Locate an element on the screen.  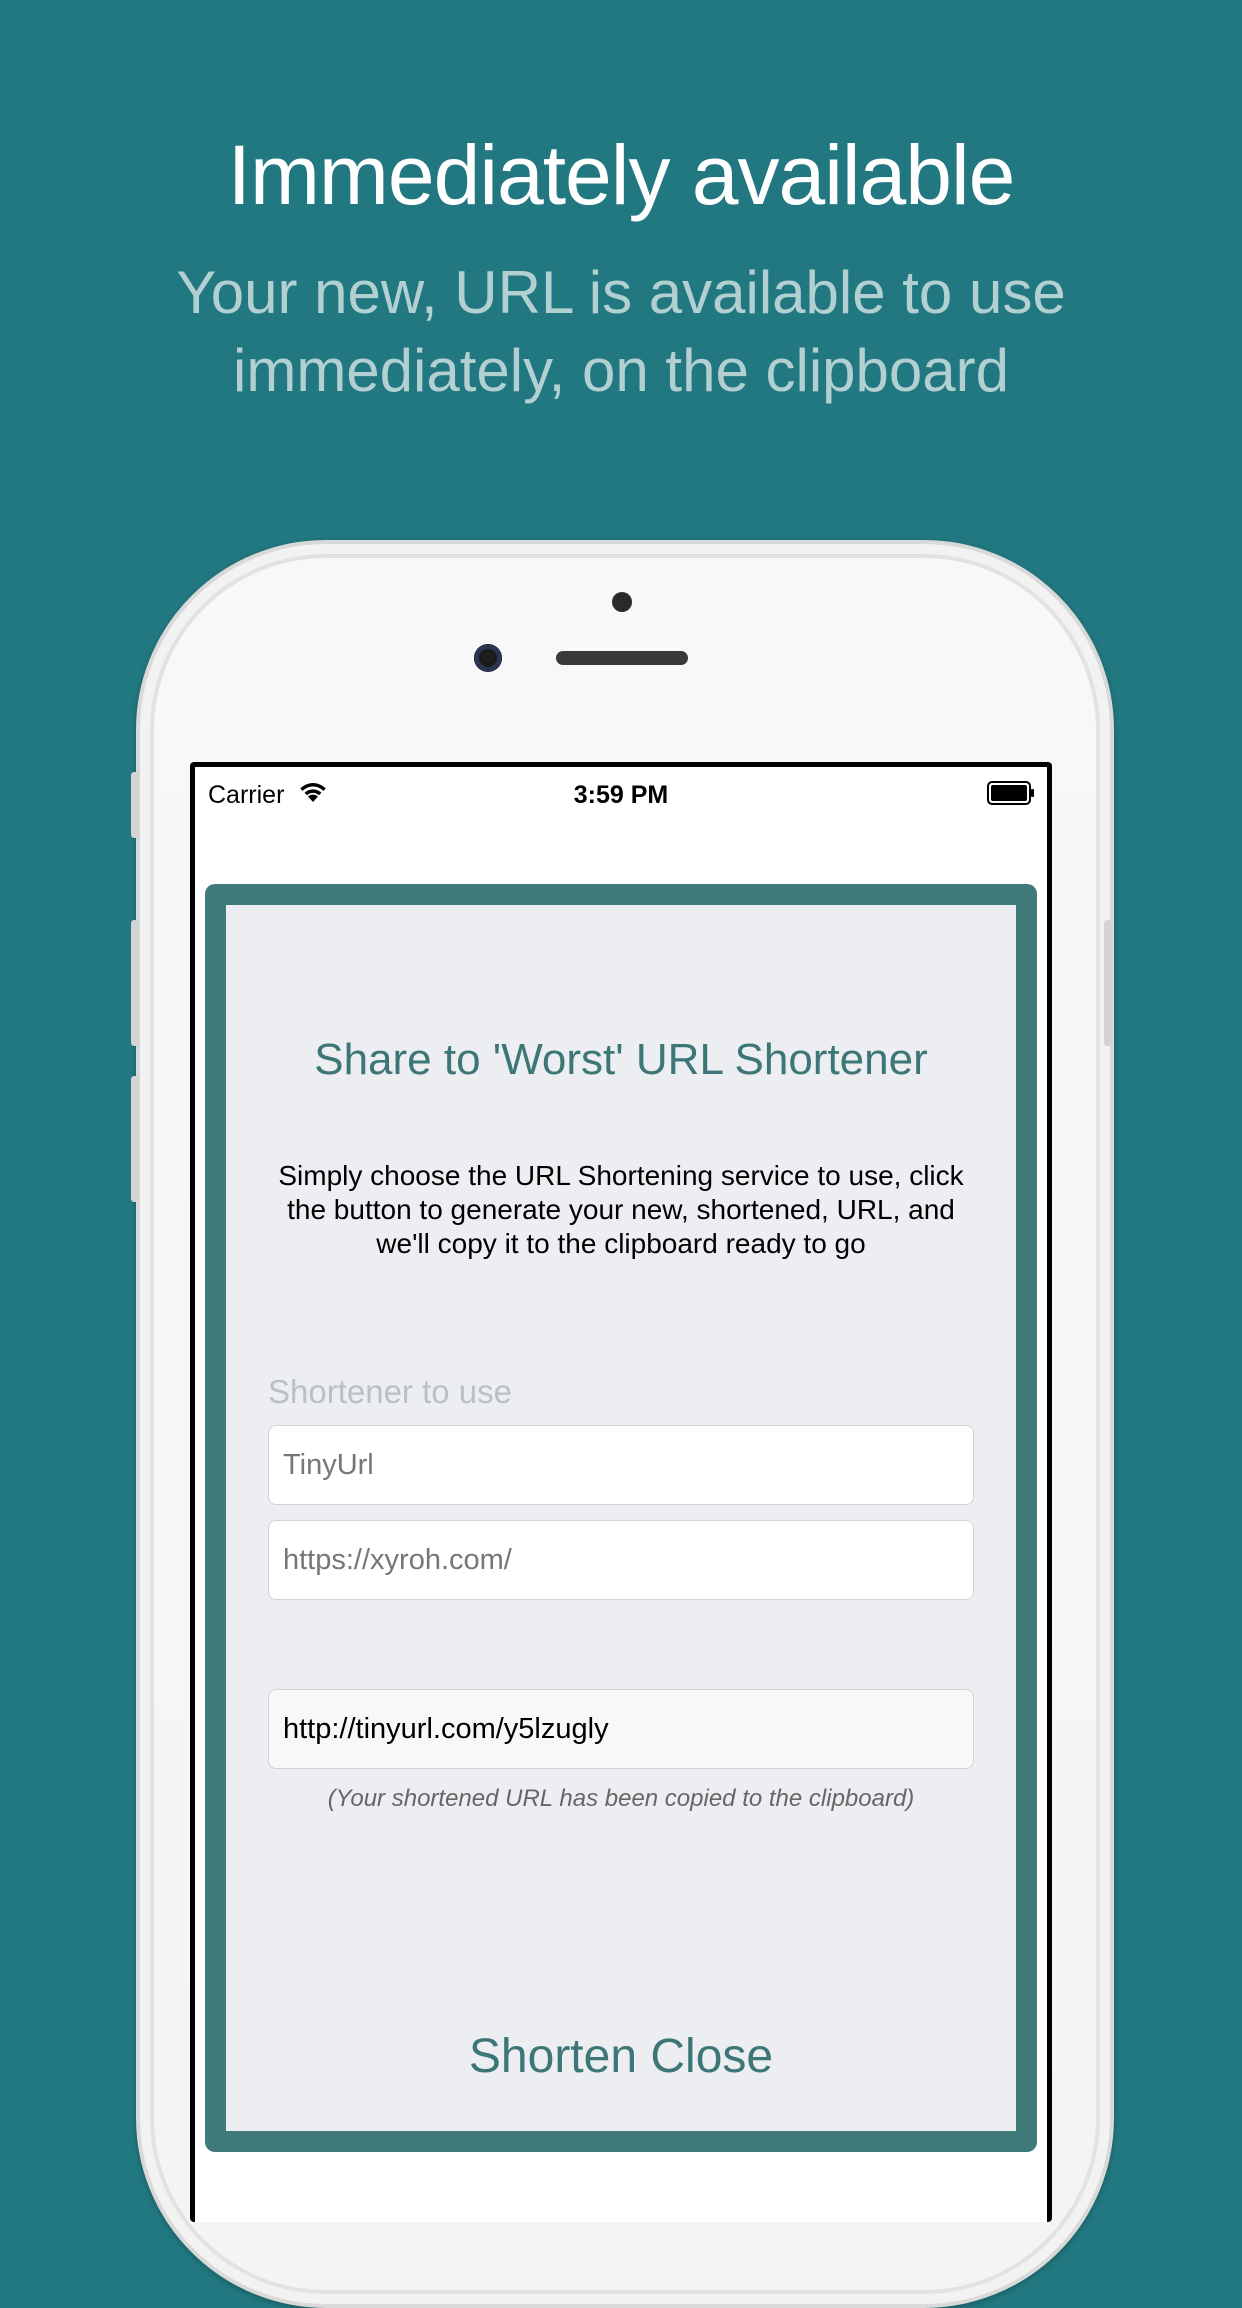
front-camera is located at coordinates (488, 658).